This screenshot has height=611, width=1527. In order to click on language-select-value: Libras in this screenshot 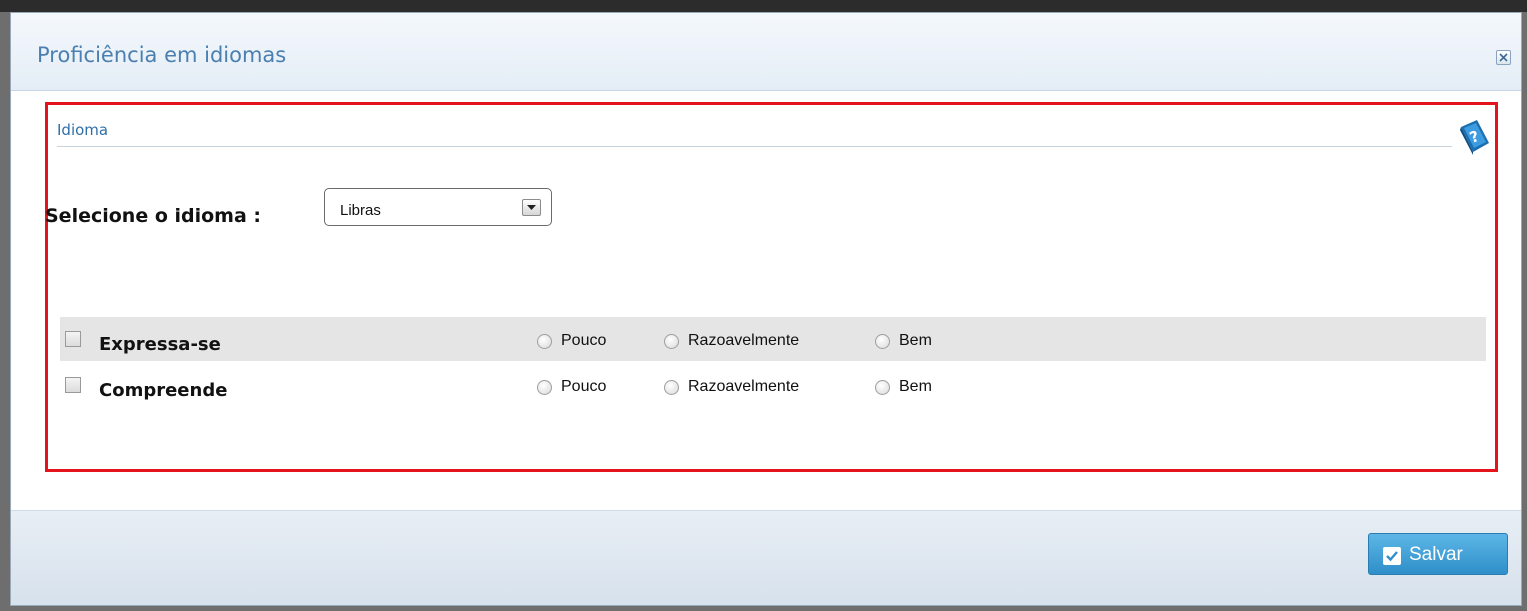, I will do `click(360, 210)`.